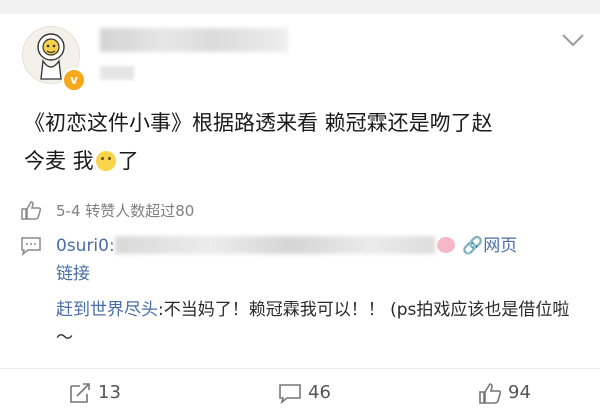 The height and width of the screenshot is (408, 600). Describe the element at coordinates (125, 211) in the screenshot. I see `meta-text: 5-4 转赞人数超过80` at that location.